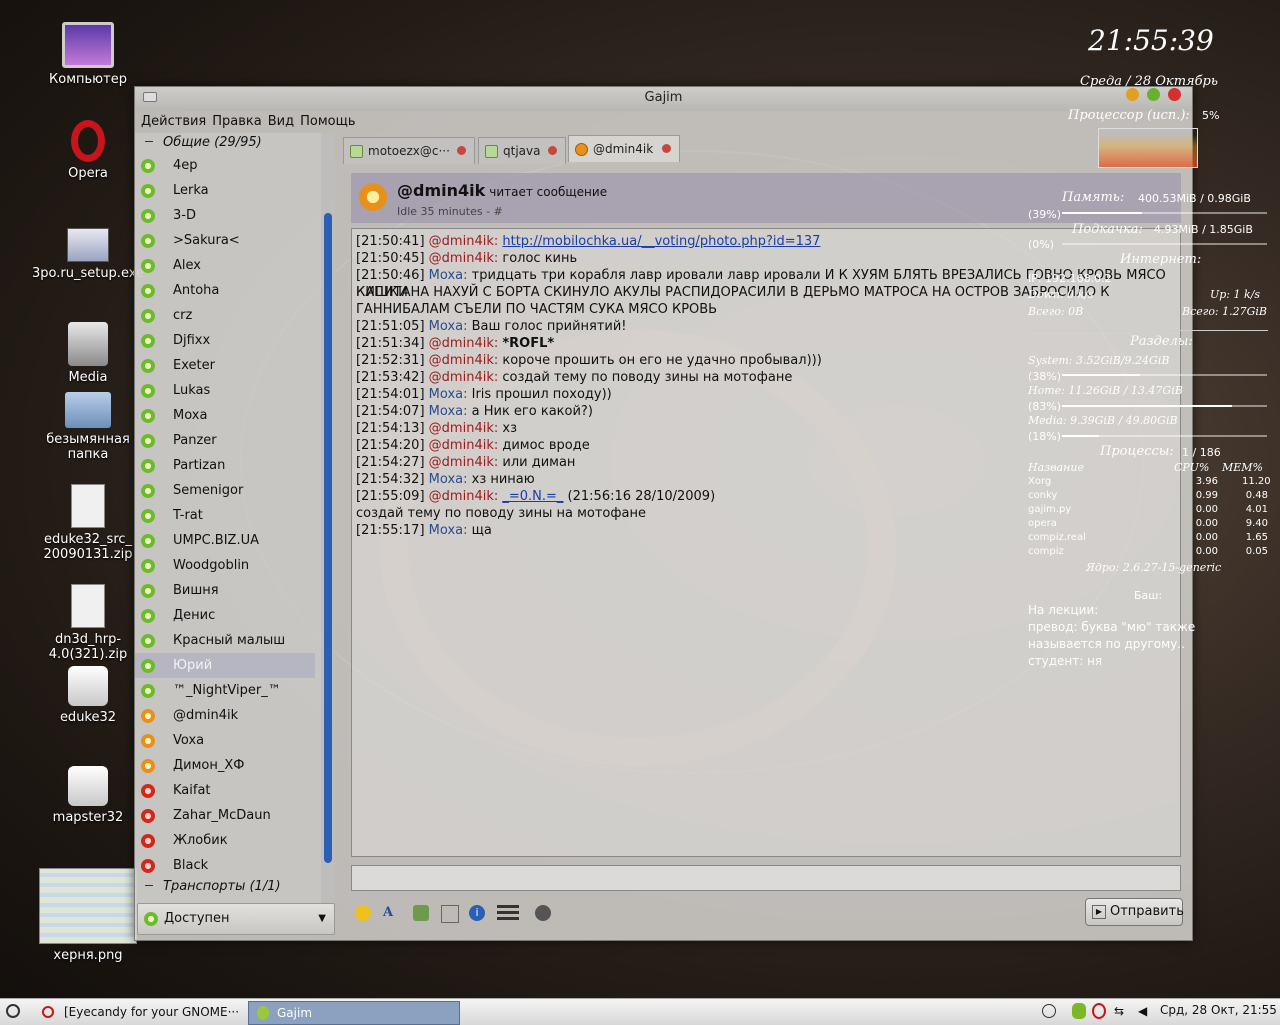  Describe the element at coordinates (148, 541) in the screenshot. I see `status-green-icon` at that location.